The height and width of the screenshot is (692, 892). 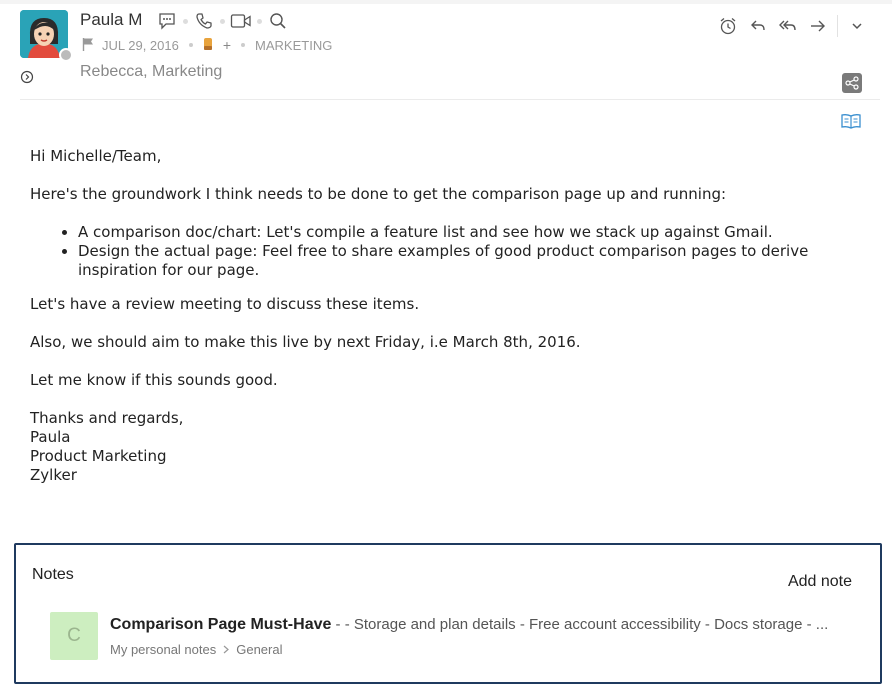 I want to click on more-icon, so click(x=857, y=26).